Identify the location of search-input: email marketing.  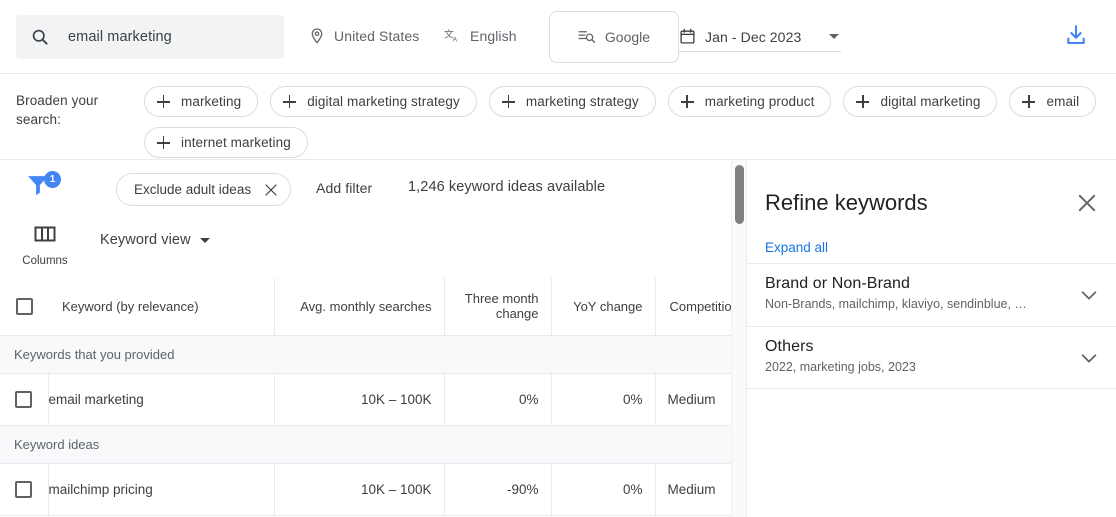
(150, 37).